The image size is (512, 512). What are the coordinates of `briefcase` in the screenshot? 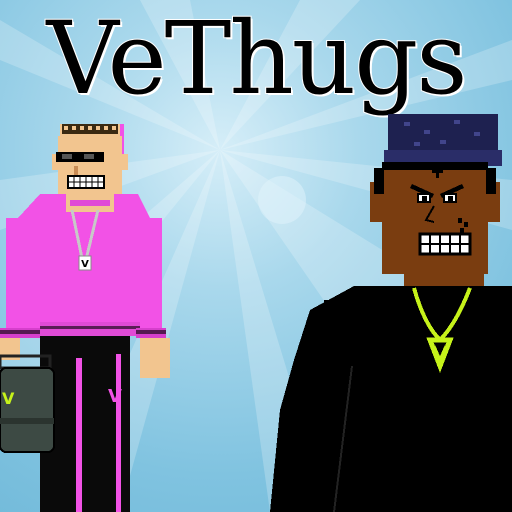 It's located at (27, 410).